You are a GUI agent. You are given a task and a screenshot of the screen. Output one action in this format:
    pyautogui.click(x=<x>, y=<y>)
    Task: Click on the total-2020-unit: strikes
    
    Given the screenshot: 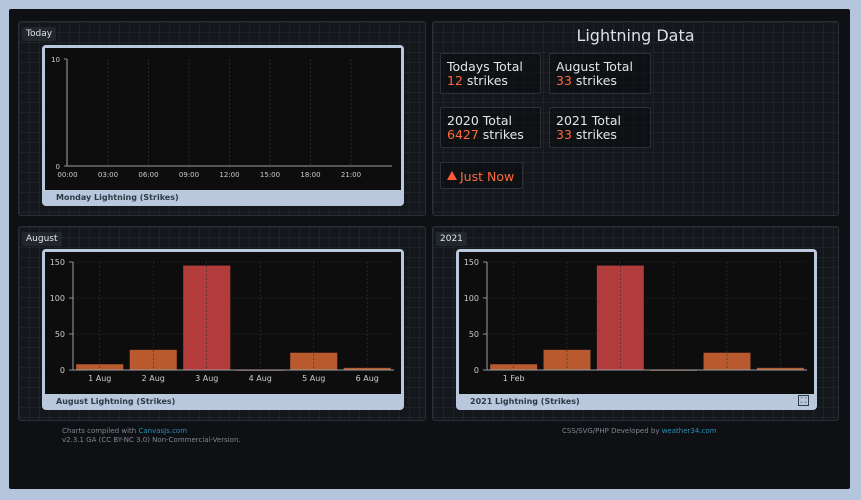 What is the action you would take?
    pyautogui.click(x=503, y=134)
    